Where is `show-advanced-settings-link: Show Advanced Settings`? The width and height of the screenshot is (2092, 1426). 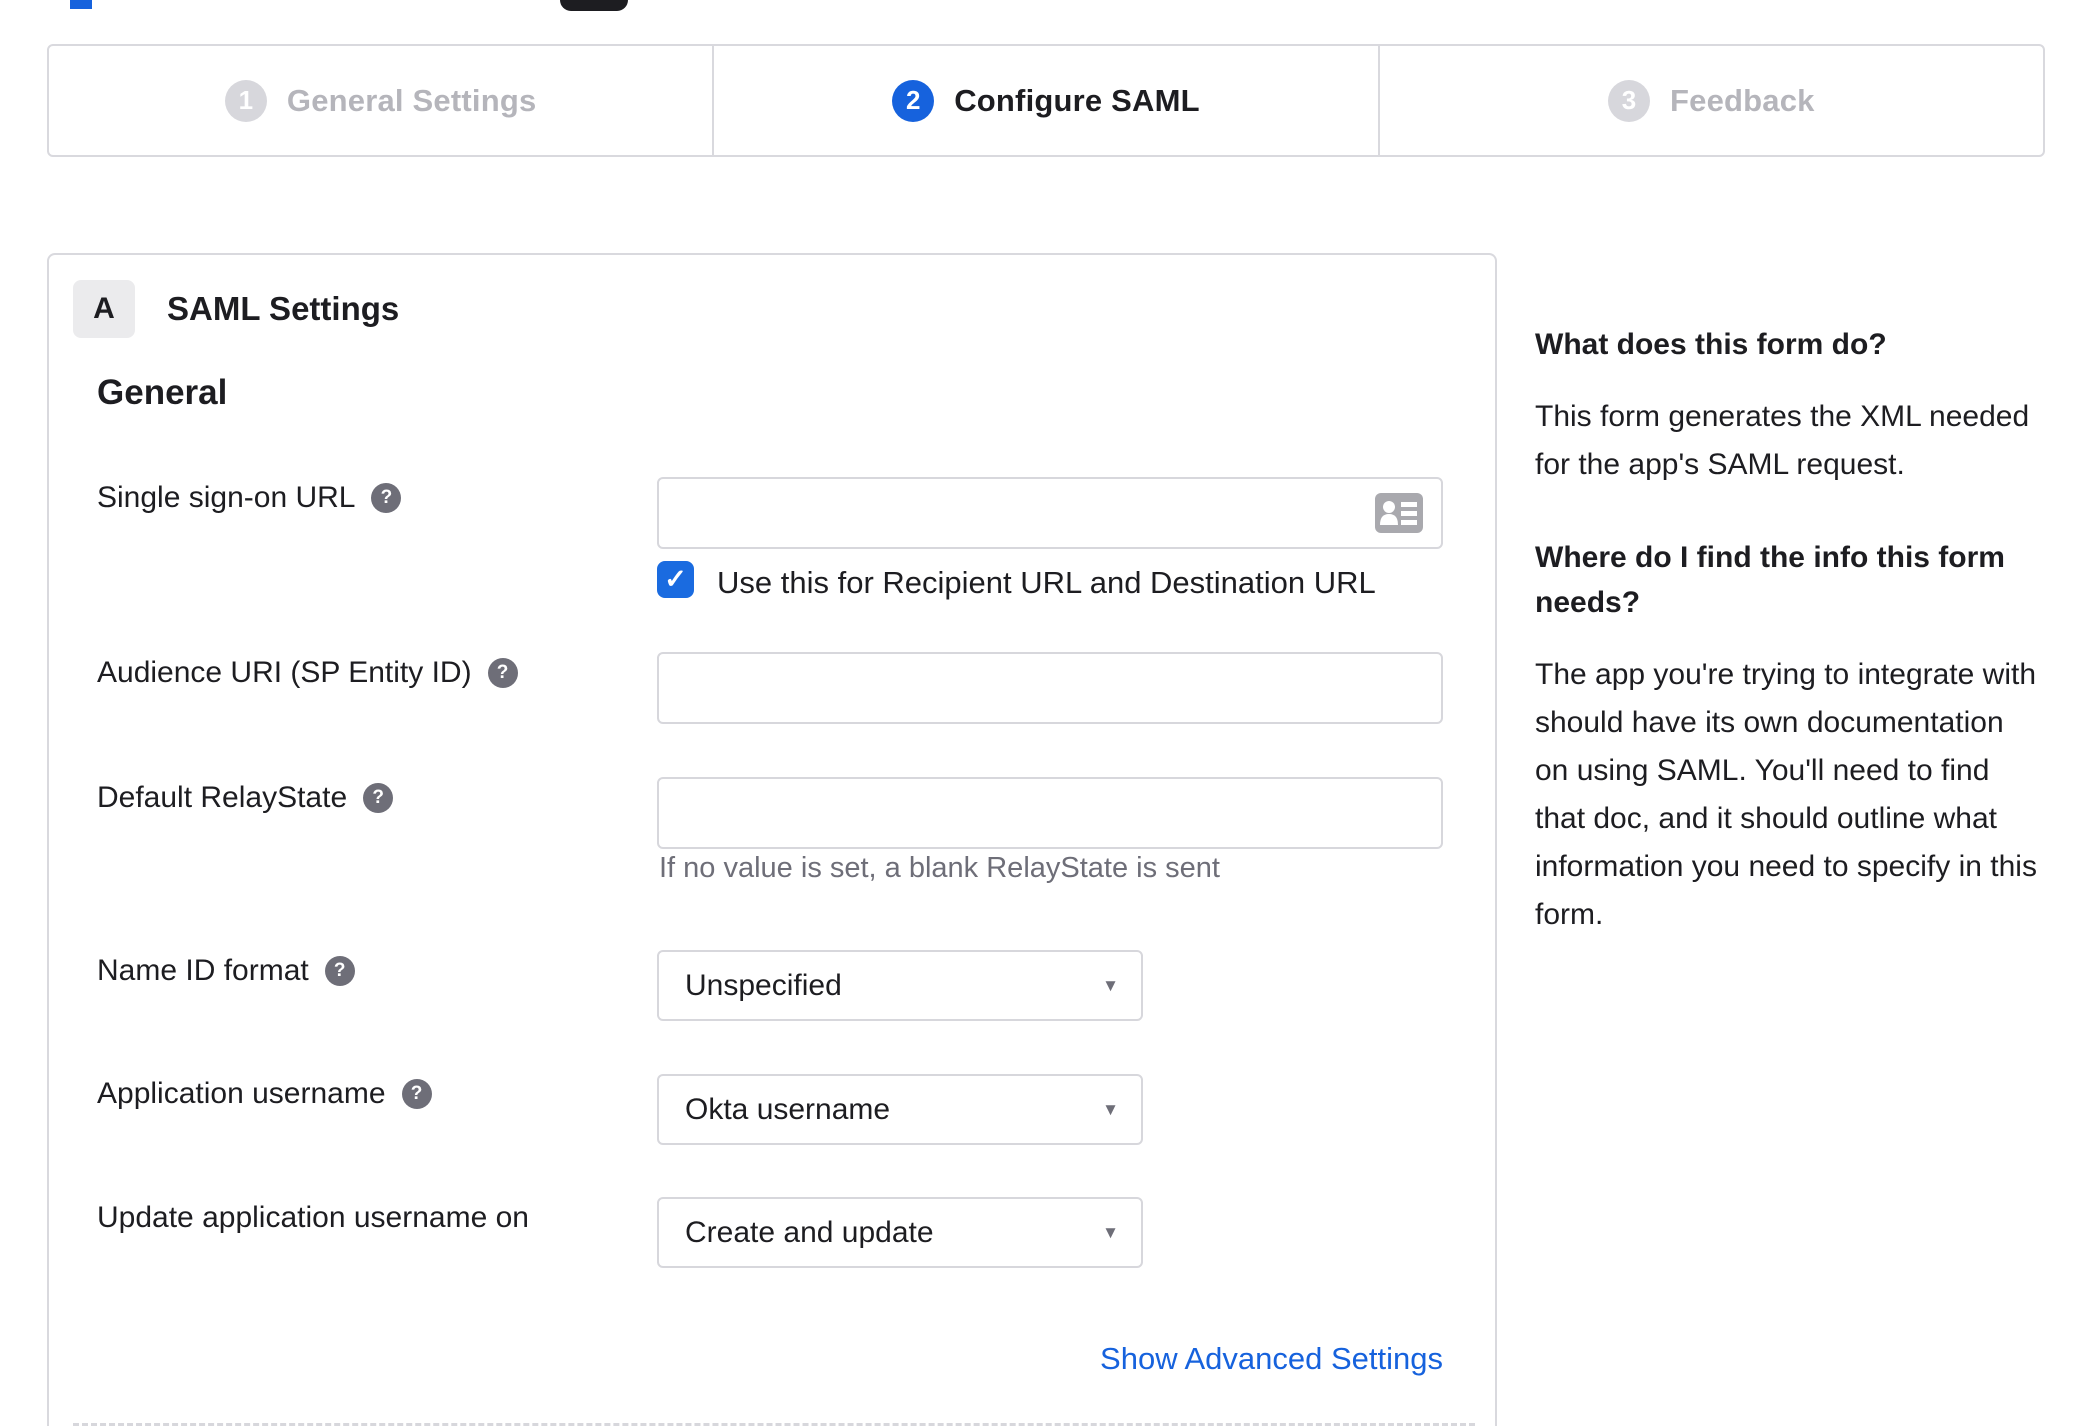
show-advanced-settings-link: Show Advanced Settings is located at coordinates (1271, 1358).